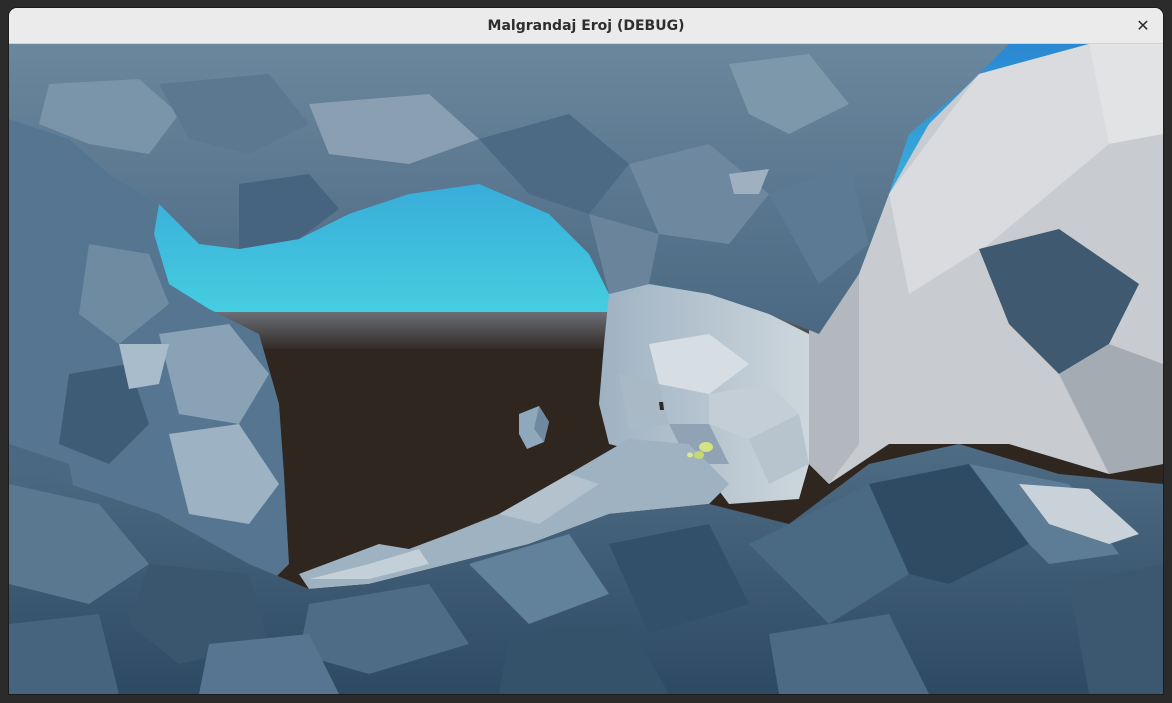  I want to click on window-title: Malgrandaj Eroj (DEBUG), so click(586, 26).